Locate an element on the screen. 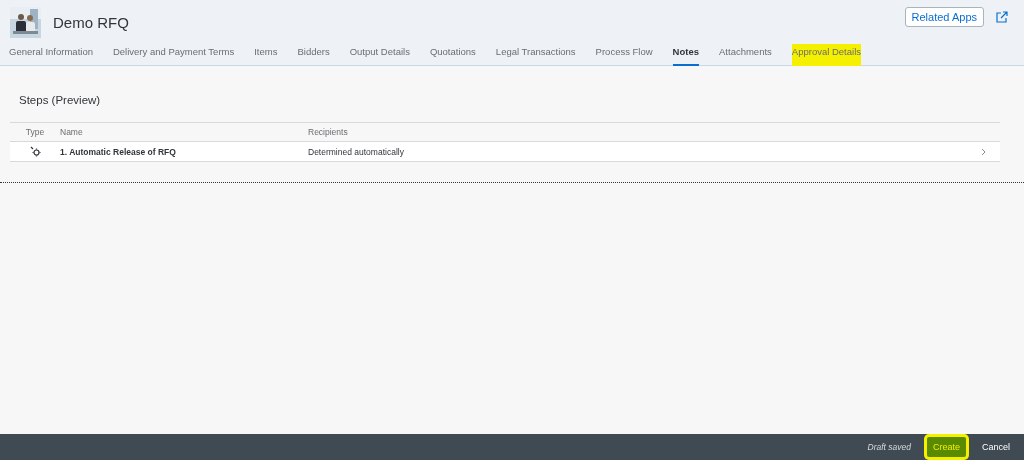 This screenshot has height=466, width=1024. table-row: 1. Automatic Release of RFQ Determined automatically is located at coordinates (505, 152).